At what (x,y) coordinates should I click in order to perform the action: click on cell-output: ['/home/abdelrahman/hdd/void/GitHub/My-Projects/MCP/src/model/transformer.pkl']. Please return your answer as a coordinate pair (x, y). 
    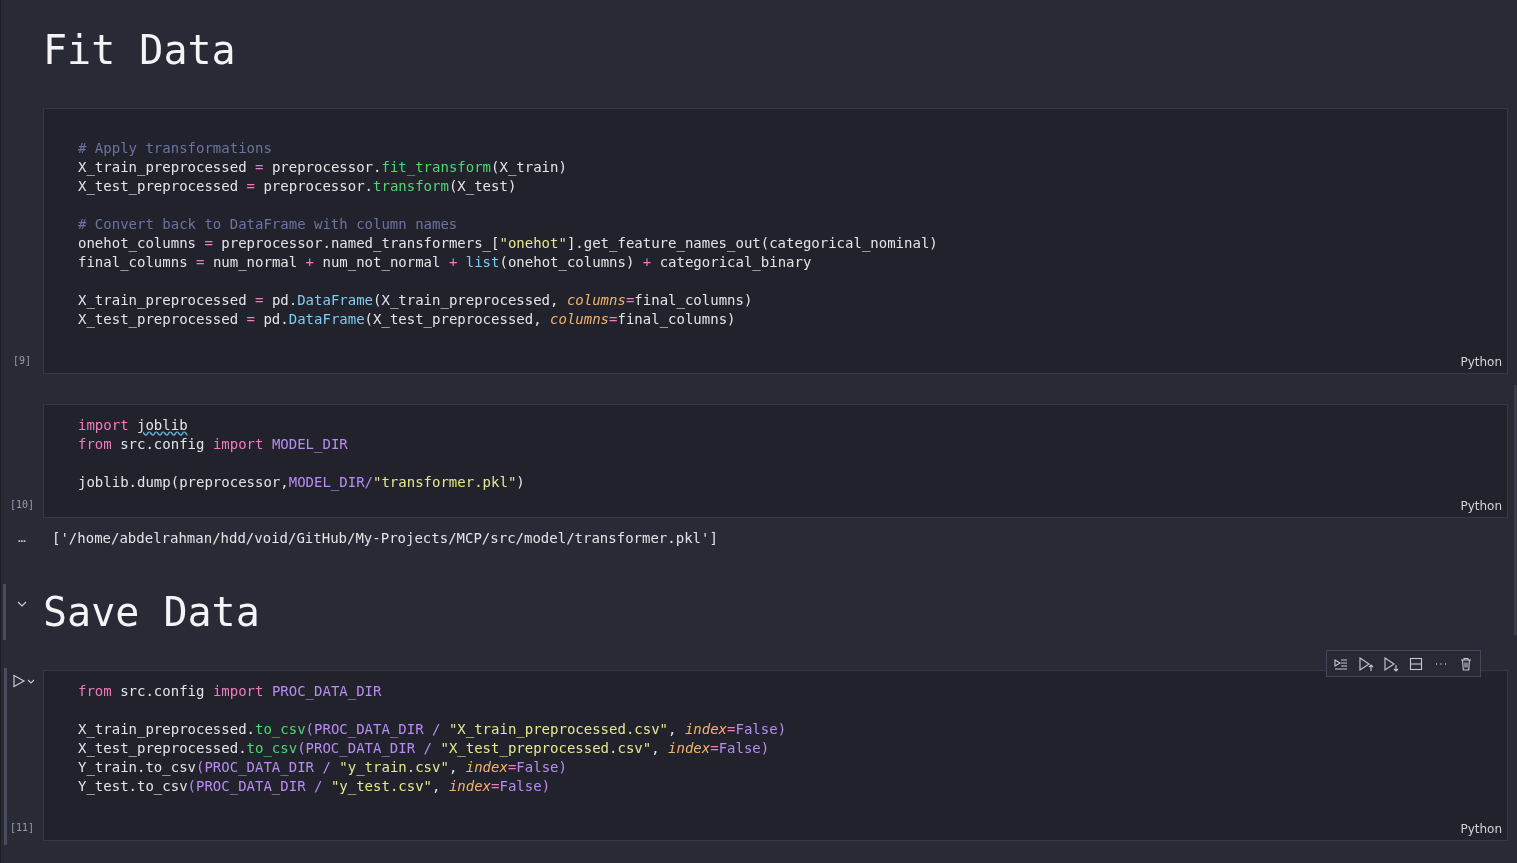
    Looking at the image, I should click on (385, 538).